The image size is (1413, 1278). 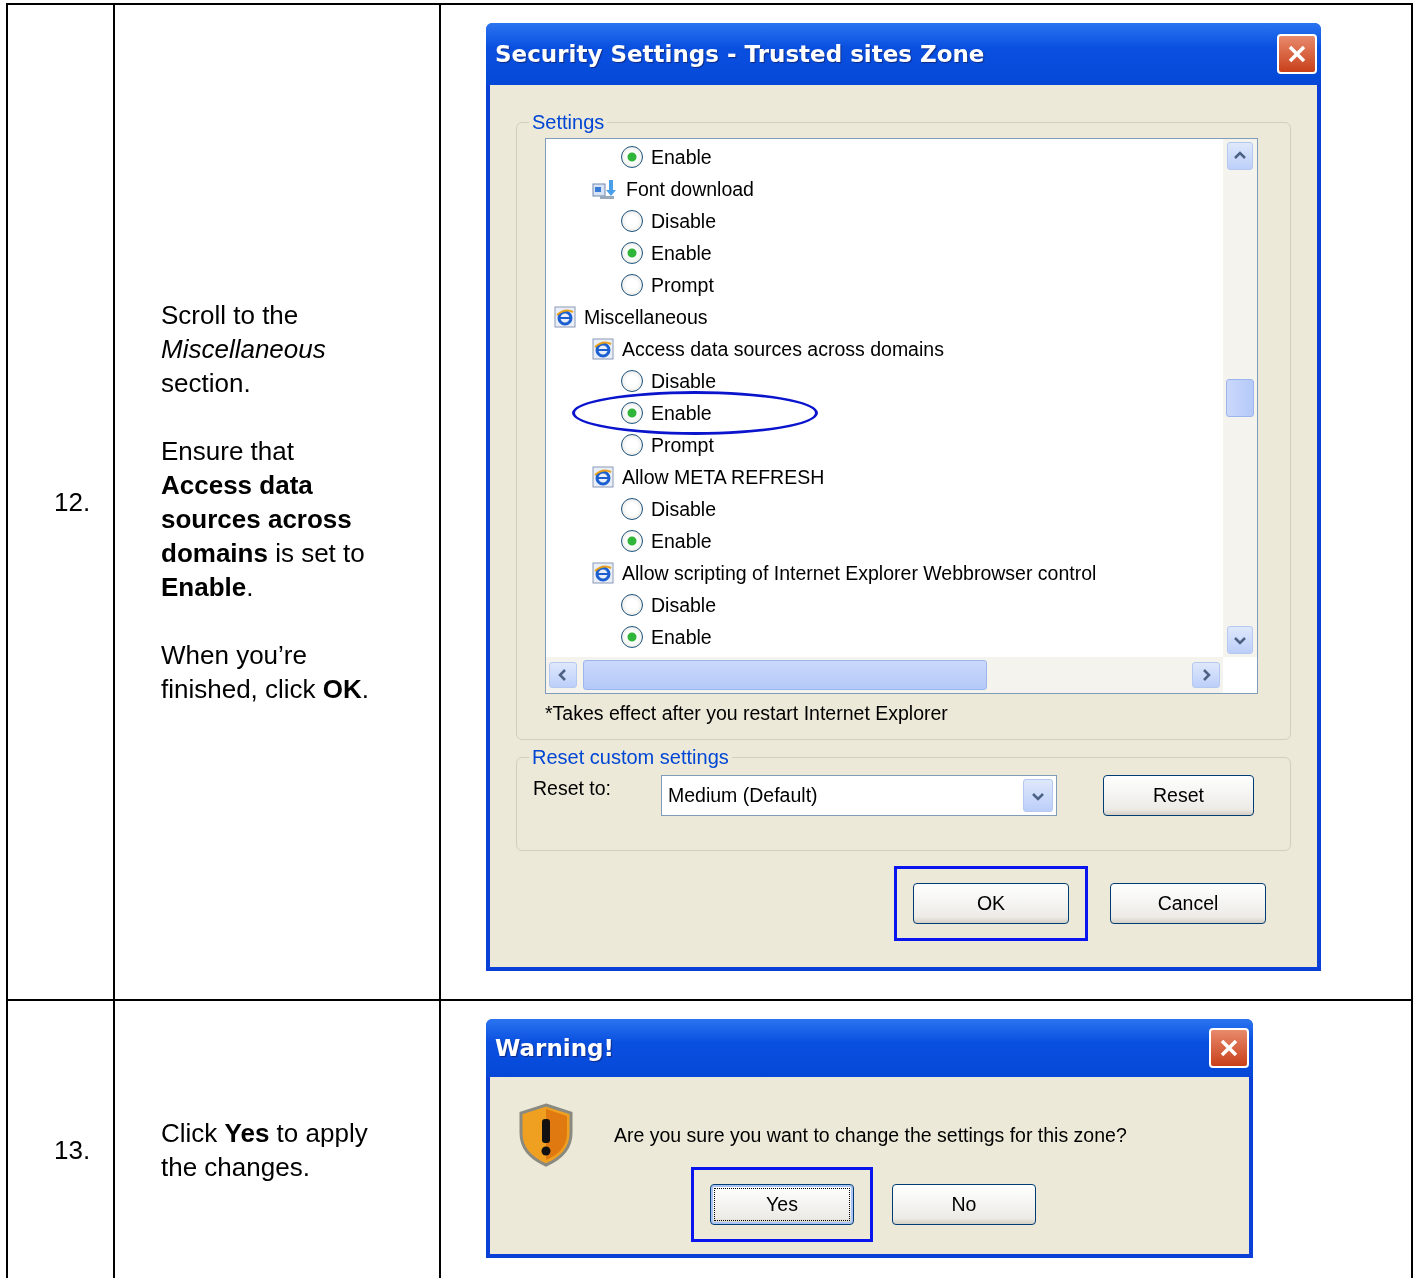 What do you see at coordinates (1206, 675) in the screenshot?
I see `scroll-right-button` at bounding box center [1206, 675].